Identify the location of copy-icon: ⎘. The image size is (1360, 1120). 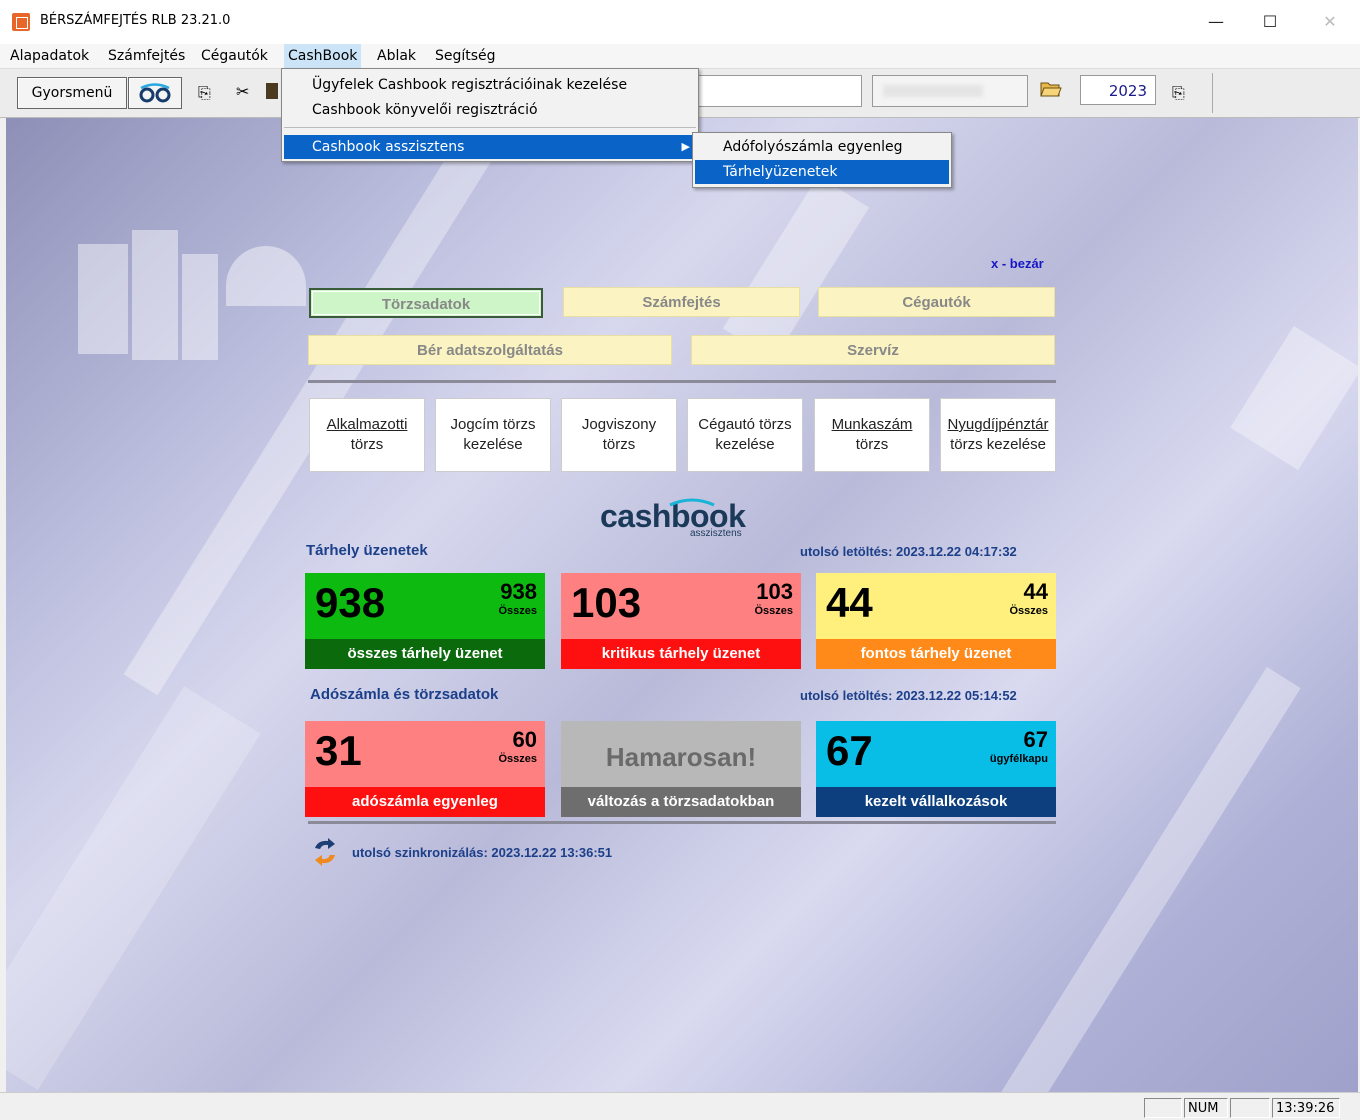
(204, 93).